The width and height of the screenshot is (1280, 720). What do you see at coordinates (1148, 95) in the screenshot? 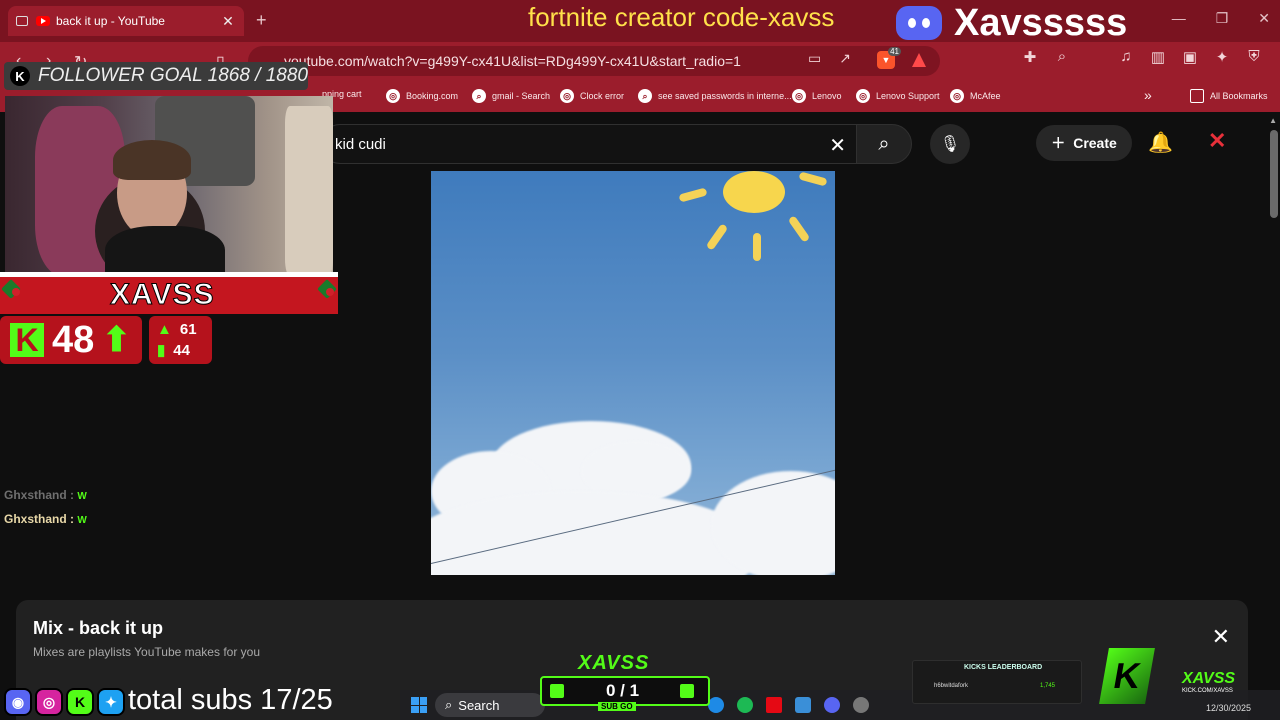
I see `more-bookmarks-icon: »` at bounding box center [1148, 95].